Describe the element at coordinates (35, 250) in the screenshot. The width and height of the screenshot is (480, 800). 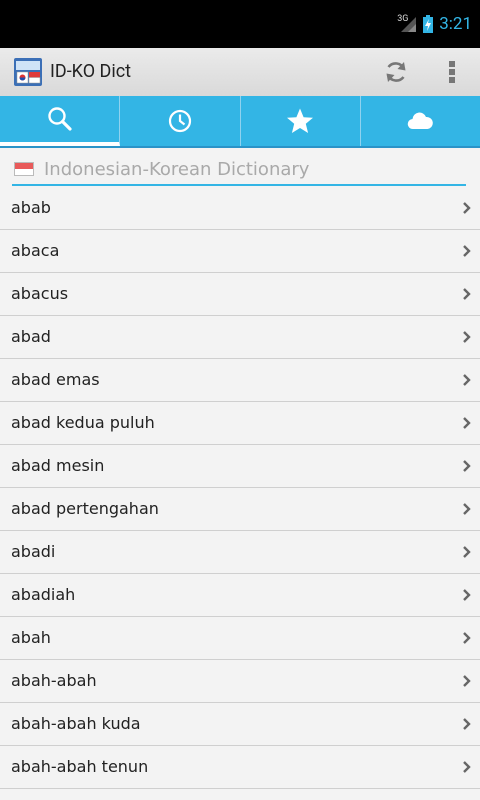
I see `list-item-label: abaca` at that location.